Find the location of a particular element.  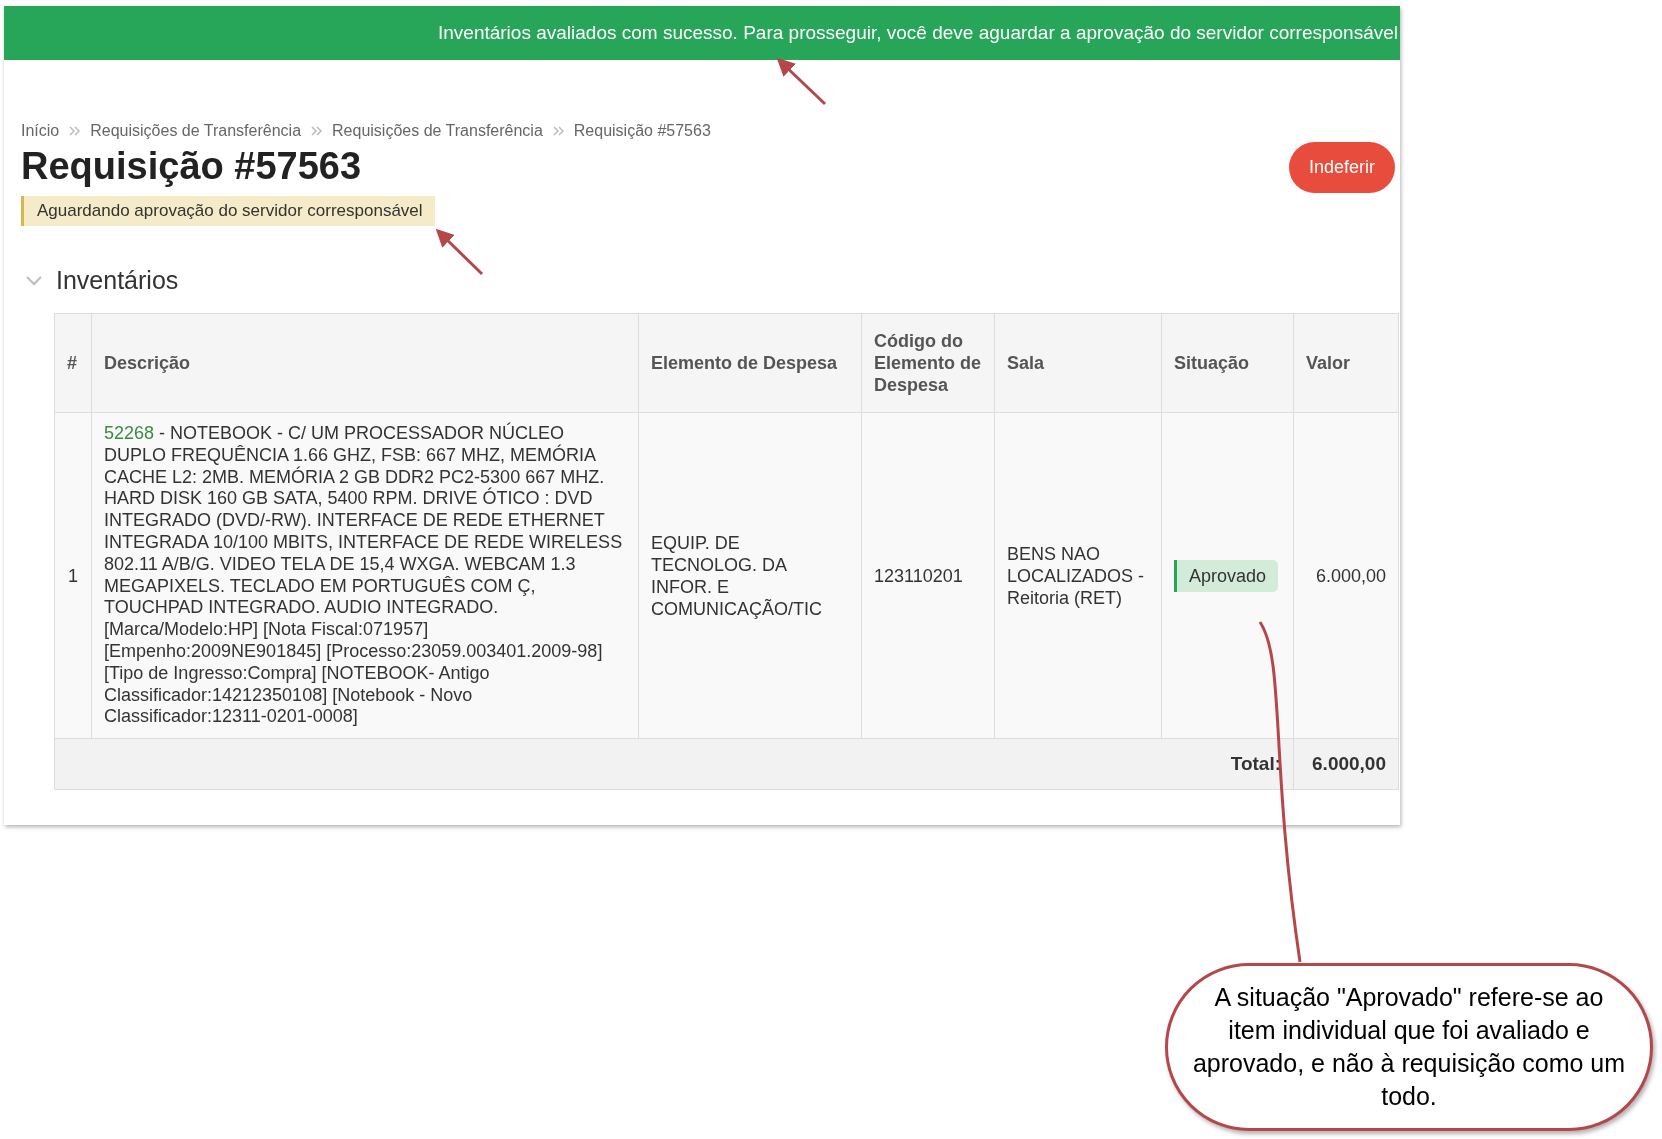

column-header: Sala is located at coordinates (1078, 363).